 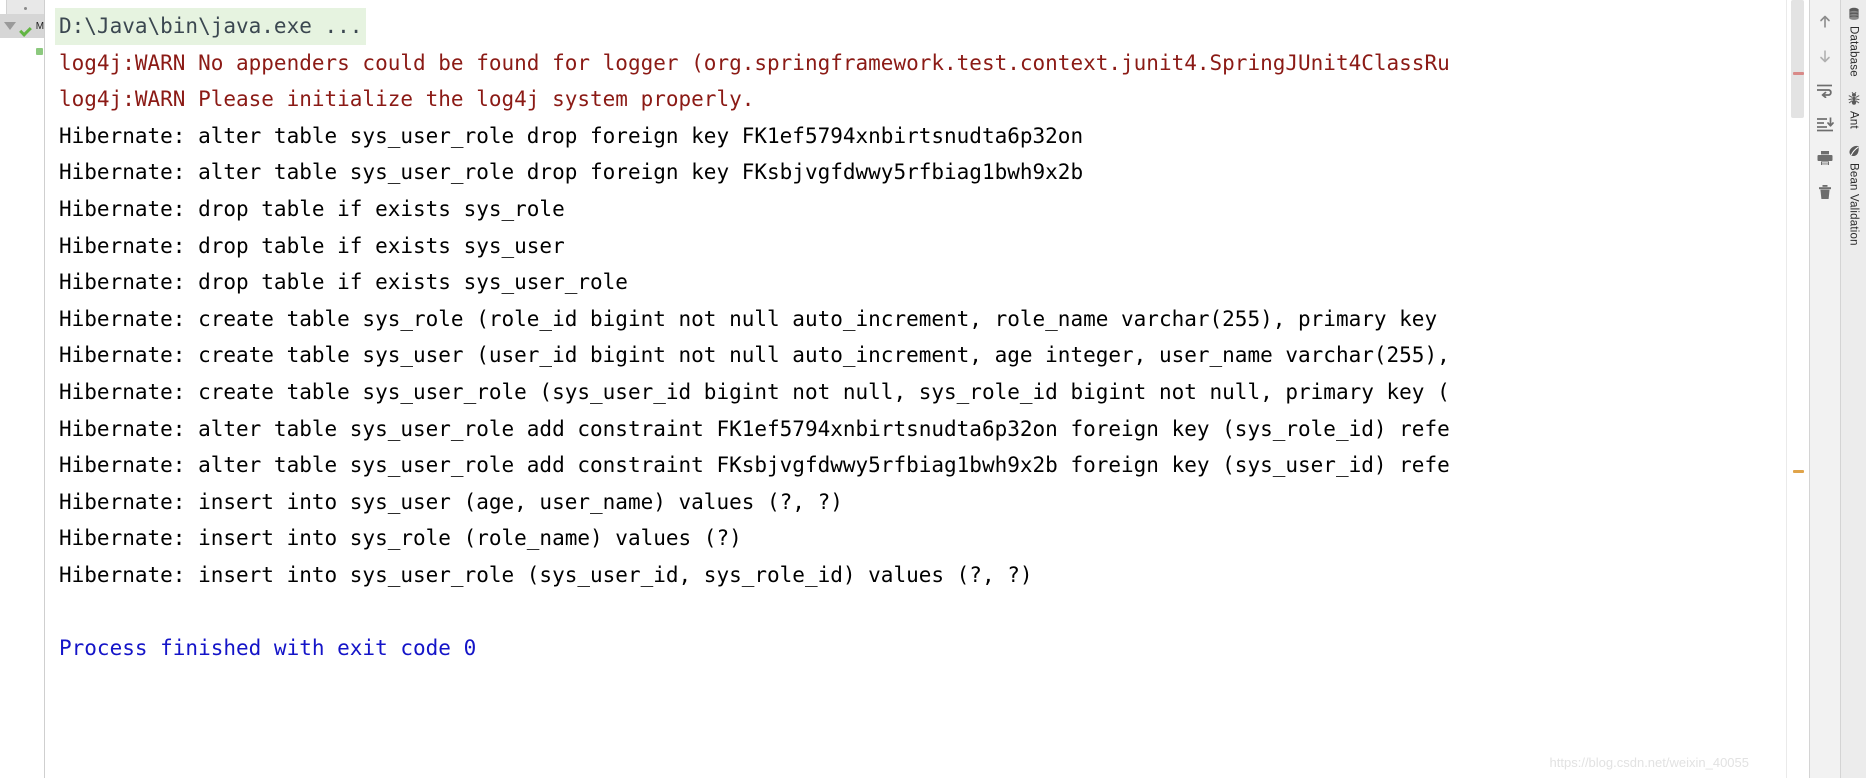 I want to click on sidebar-item-database-label: Database, so click(x=1853, y=51).